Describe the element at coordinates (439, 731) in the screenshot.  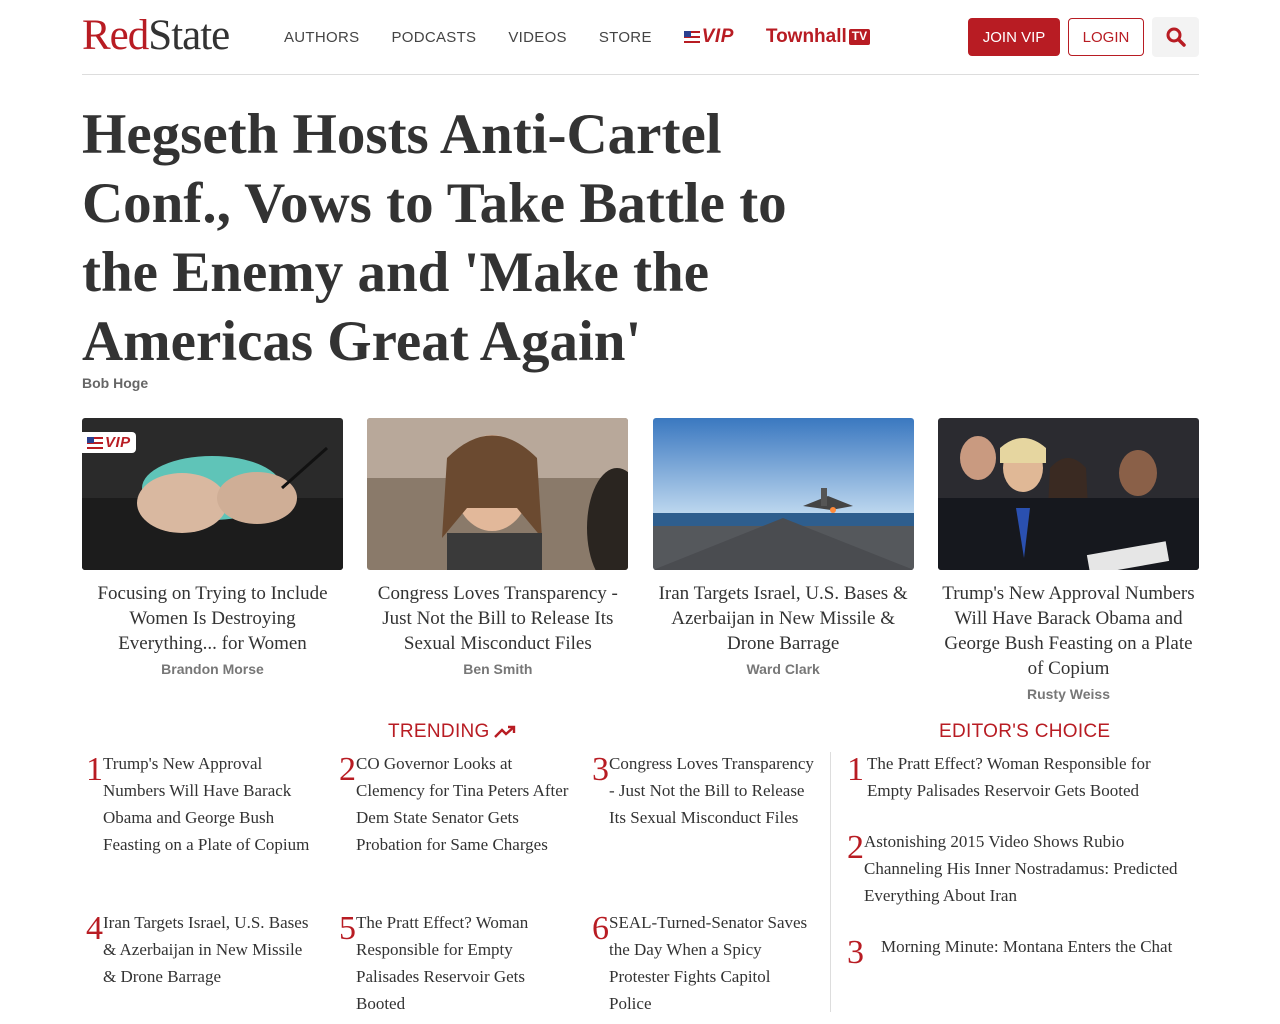
I see `trending-label: TRENDING` at that location.